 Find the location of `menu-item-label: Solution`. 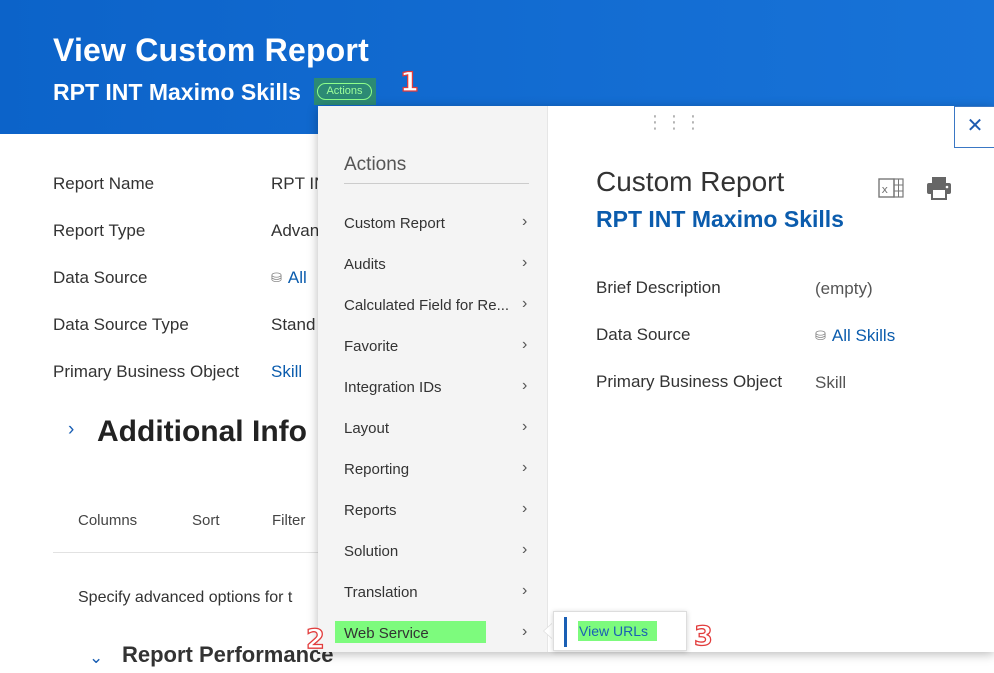

menu-item-label: Solution is located at coordinates (371, 551).